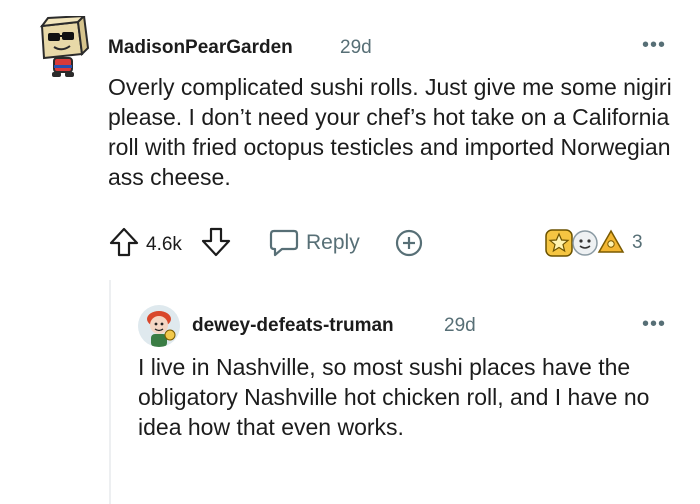 The width and height of the screenshot is (700, 504). I want to click on gold-award-icon, so click(611, 241).